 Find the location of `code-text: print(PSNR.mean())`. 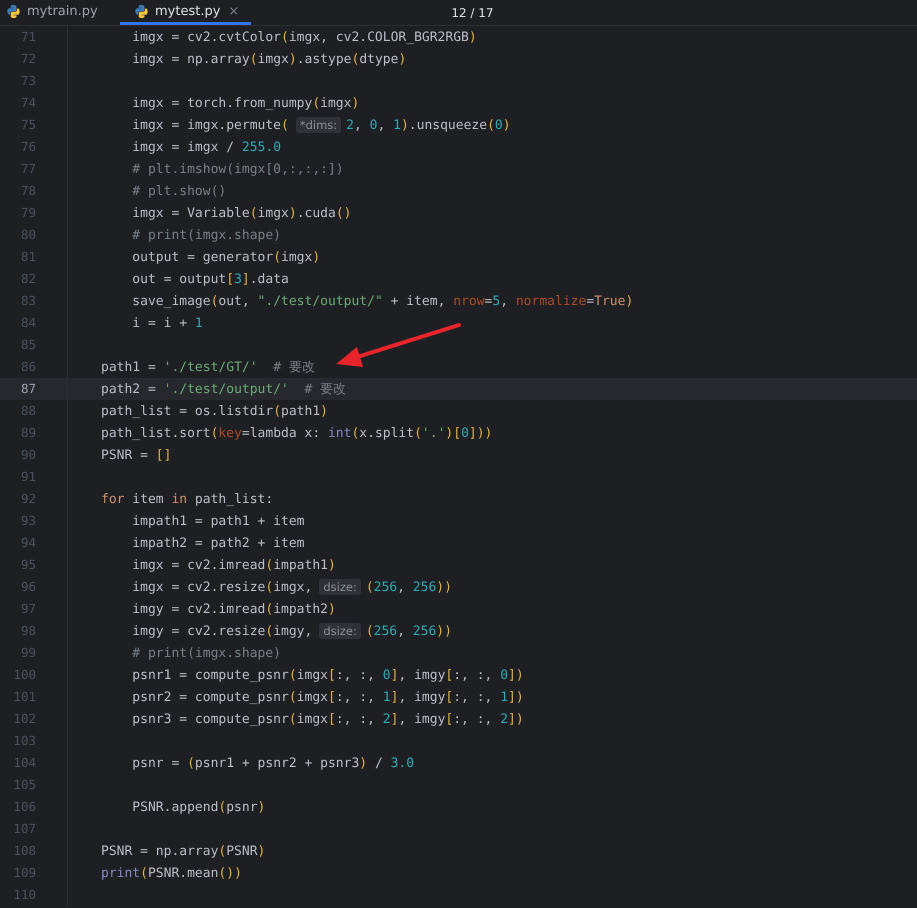

code-text: print(PSNR.mean()) is located at coordinates (171, 873).